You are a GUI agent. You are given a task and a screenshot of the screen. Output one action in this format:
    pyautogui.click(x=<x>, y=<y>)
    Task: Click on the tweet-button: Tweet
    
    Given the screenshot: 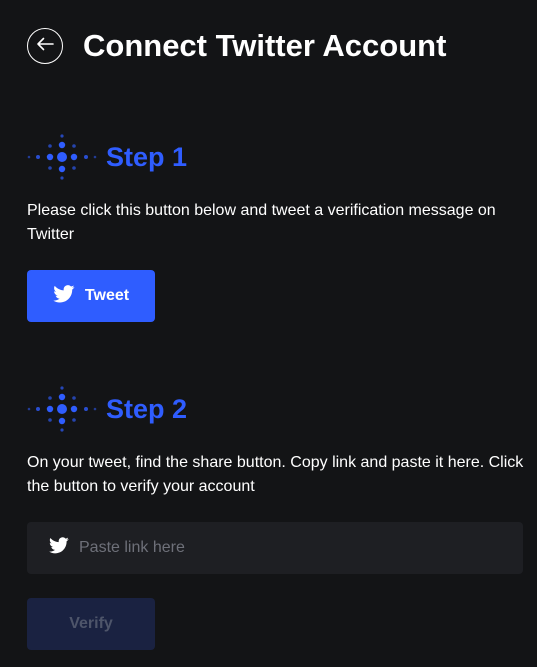 What is the action you would take?
    pyautogui.click(x=91, y=296)
    